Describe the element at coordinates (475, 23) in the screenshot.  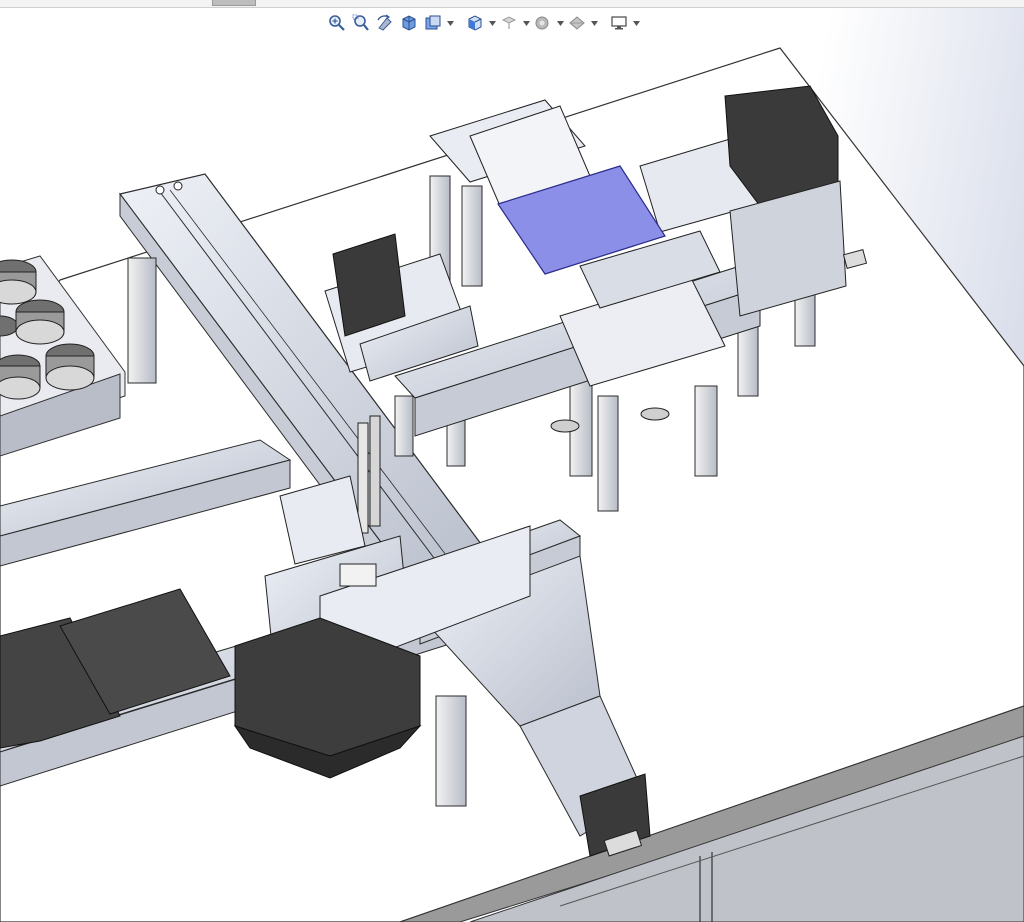
I see `view-orientation-icon` at that location.